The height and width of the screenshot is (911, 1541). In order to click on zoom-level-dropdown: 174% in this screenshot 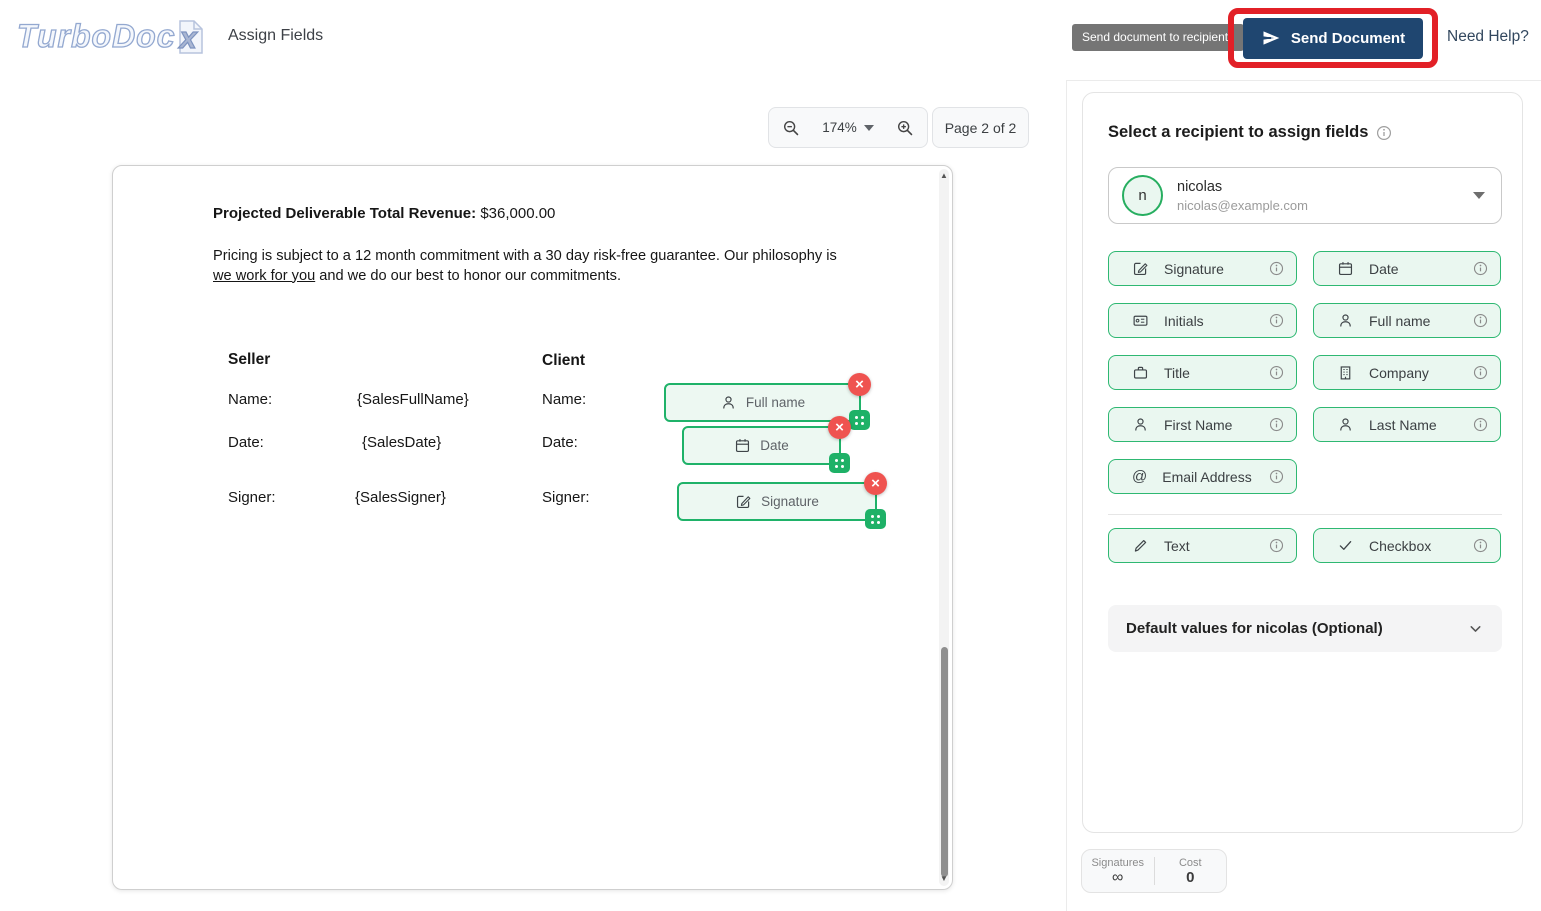, I will do `click(848, 127)`.